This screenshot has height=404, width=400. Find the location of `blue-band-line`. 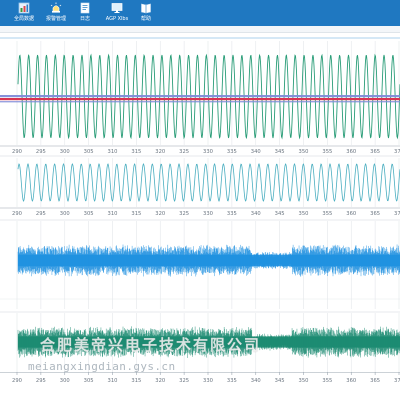

blue-band-line is located at coordinates (200, 96).